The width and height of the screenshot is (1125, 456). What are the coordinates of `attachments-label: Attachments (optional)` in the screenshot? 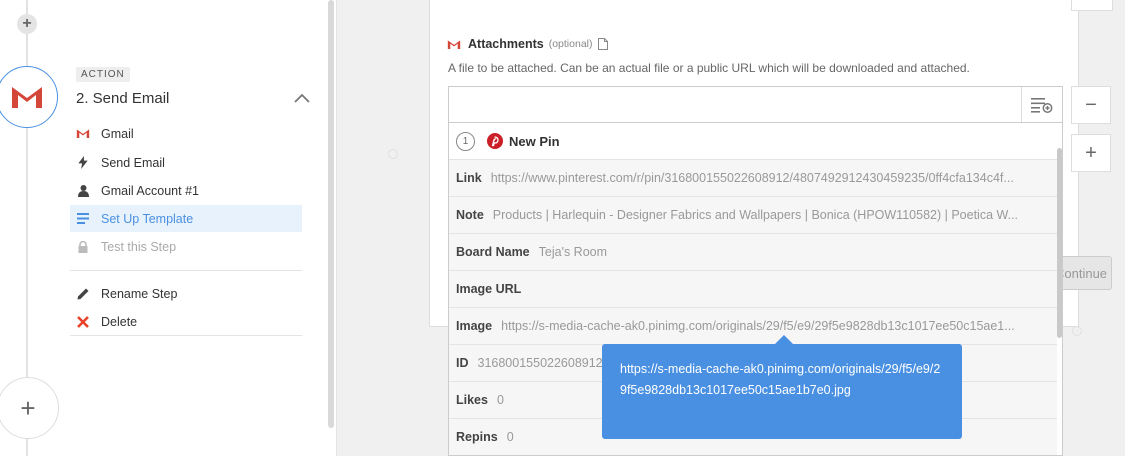 It's located at (527, 44).